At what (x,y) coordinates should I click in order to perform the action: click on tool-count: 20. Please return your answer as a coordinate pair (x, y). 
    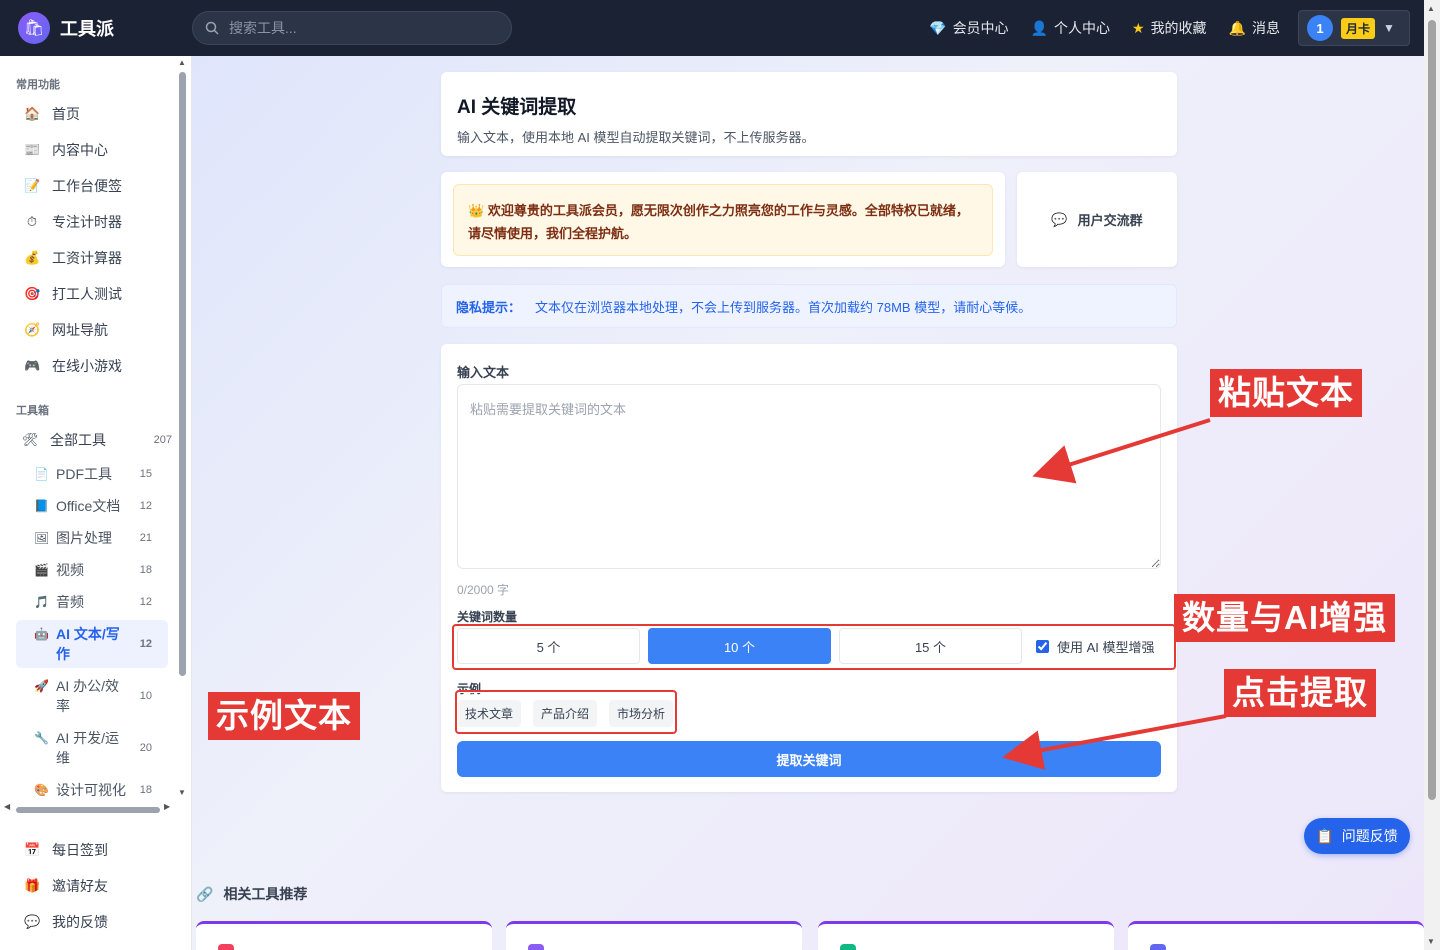
    Looking at the image, I should click on (145, 748).